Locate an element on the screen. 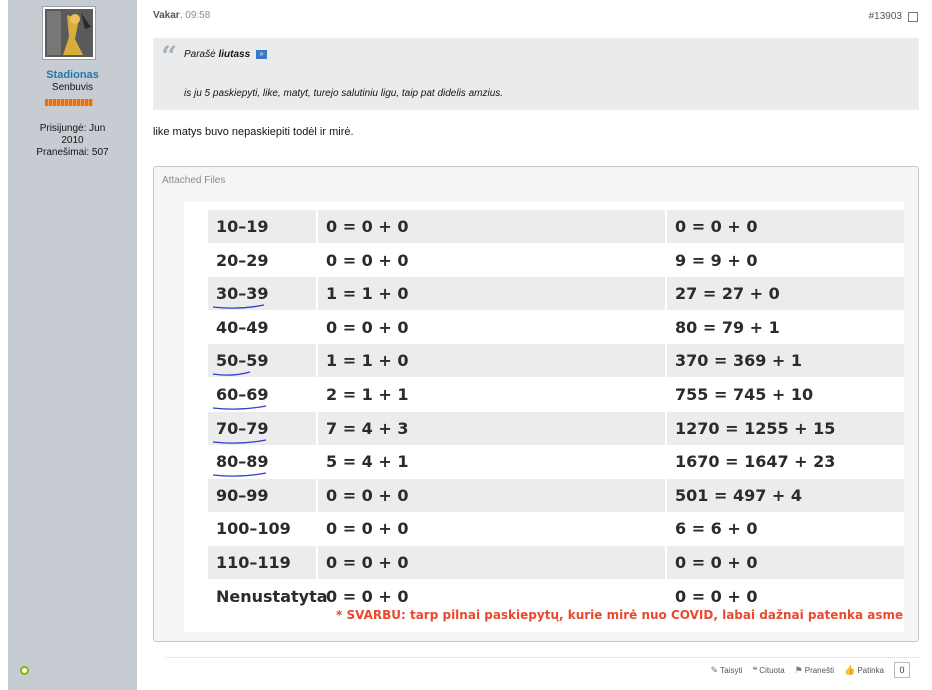 This screenshot has height=690, width=932. joined-line-2: 2010 is located at coordinates (72, 140).